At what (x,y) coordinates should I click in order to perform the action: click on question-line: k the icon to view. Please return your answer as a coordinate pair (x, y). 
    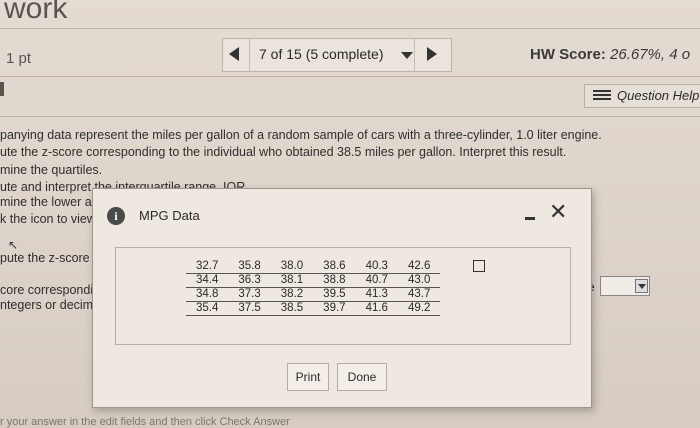
    Looking at the image, I should click on (48, 219).